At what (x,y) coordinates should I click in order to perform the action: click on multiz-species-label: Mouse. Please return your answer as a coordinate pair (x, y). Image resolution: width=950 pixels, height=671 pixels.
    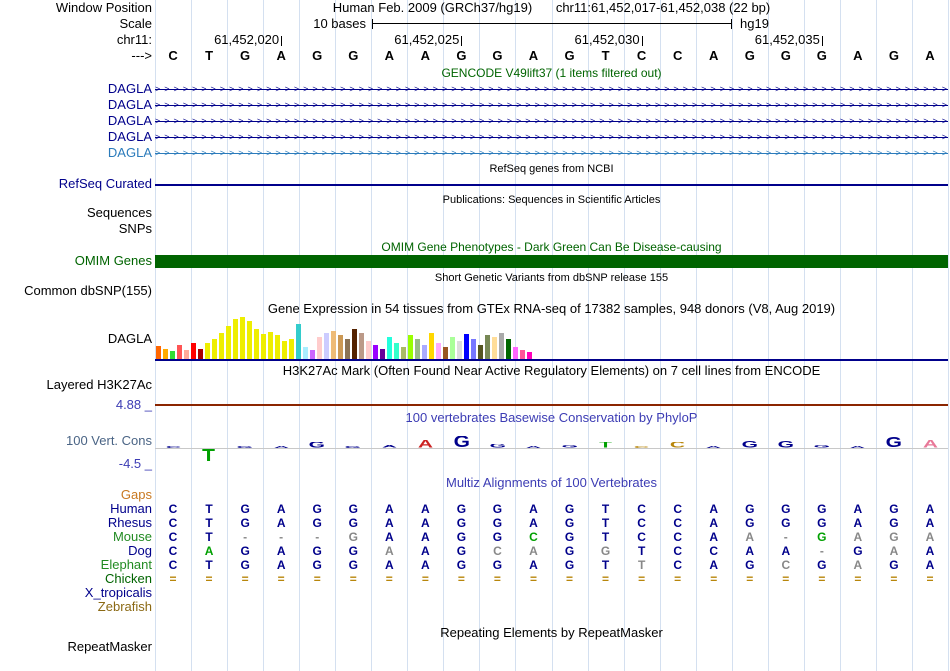
    Looking at the image, I should click on (76, 537).